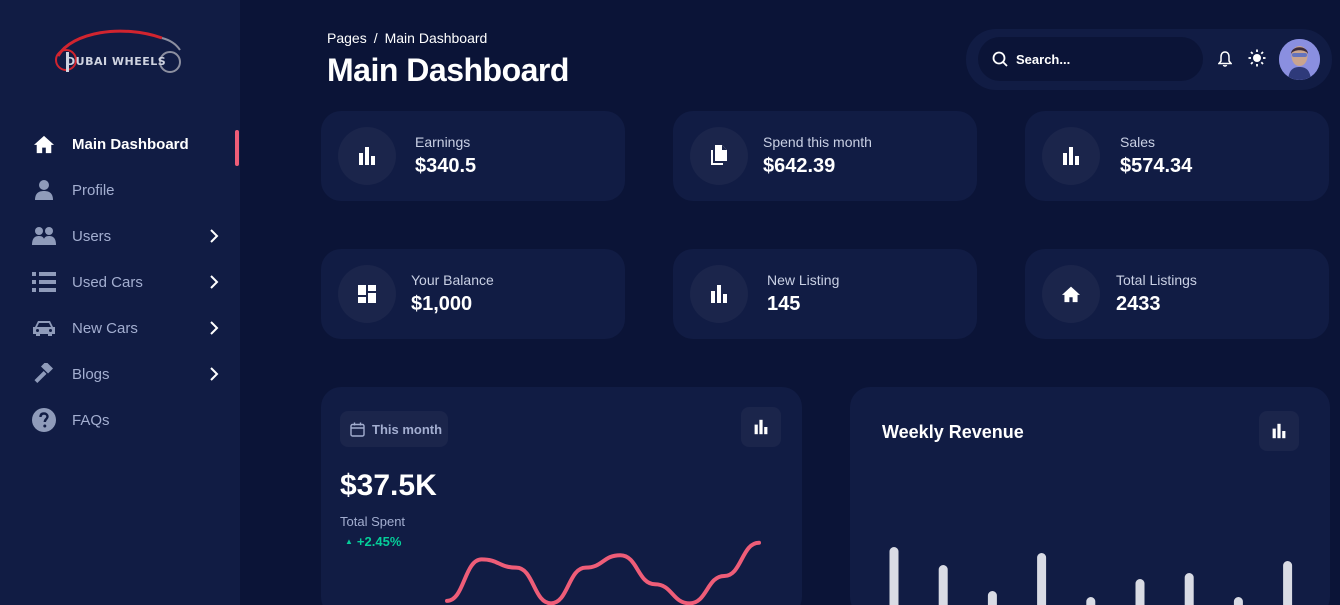 The width and height of the screenshot is (1340, 605). Describe the element at coordinates (116, 61) in the screenshot. I see `brand-logo-text: DUBAI WHEELS` at that location.